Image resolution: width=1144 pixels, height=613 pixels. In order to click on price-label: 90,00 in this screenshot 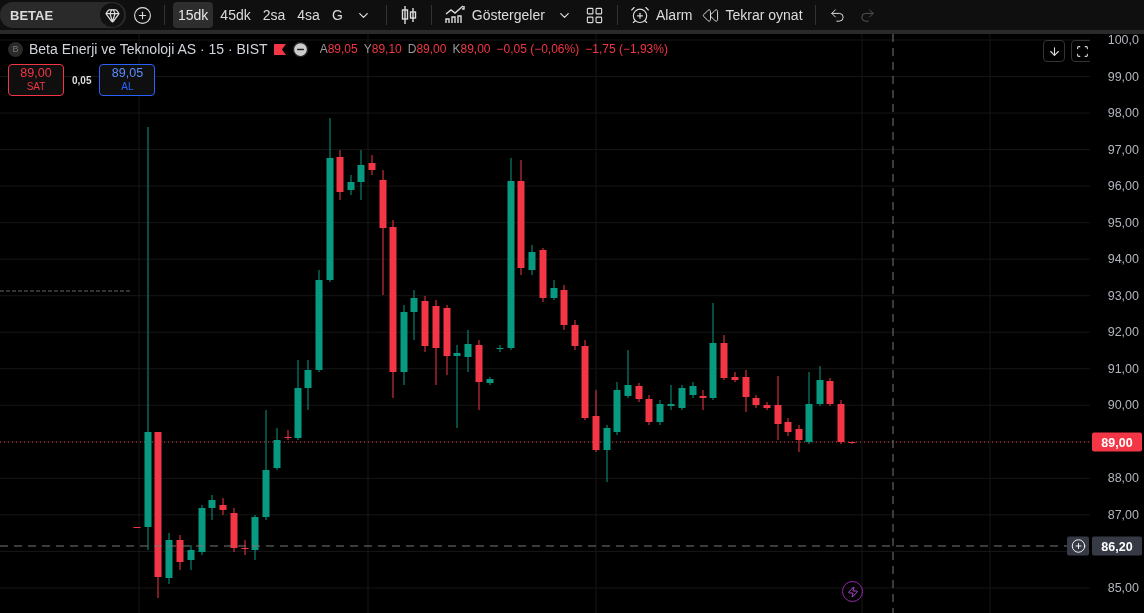, I will do `click(1123, 405)`.